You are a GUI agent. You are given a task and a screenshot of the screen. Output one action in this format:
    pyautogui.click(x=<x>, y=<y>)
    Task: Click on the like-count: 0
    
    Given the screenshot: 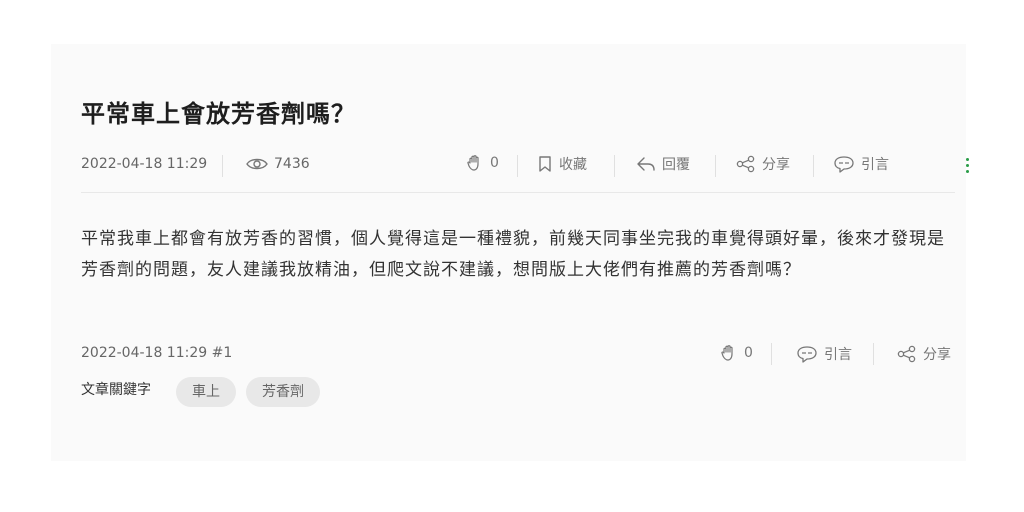 What is the action you would take?
    pyautogui.click(x=494, y=163)
    